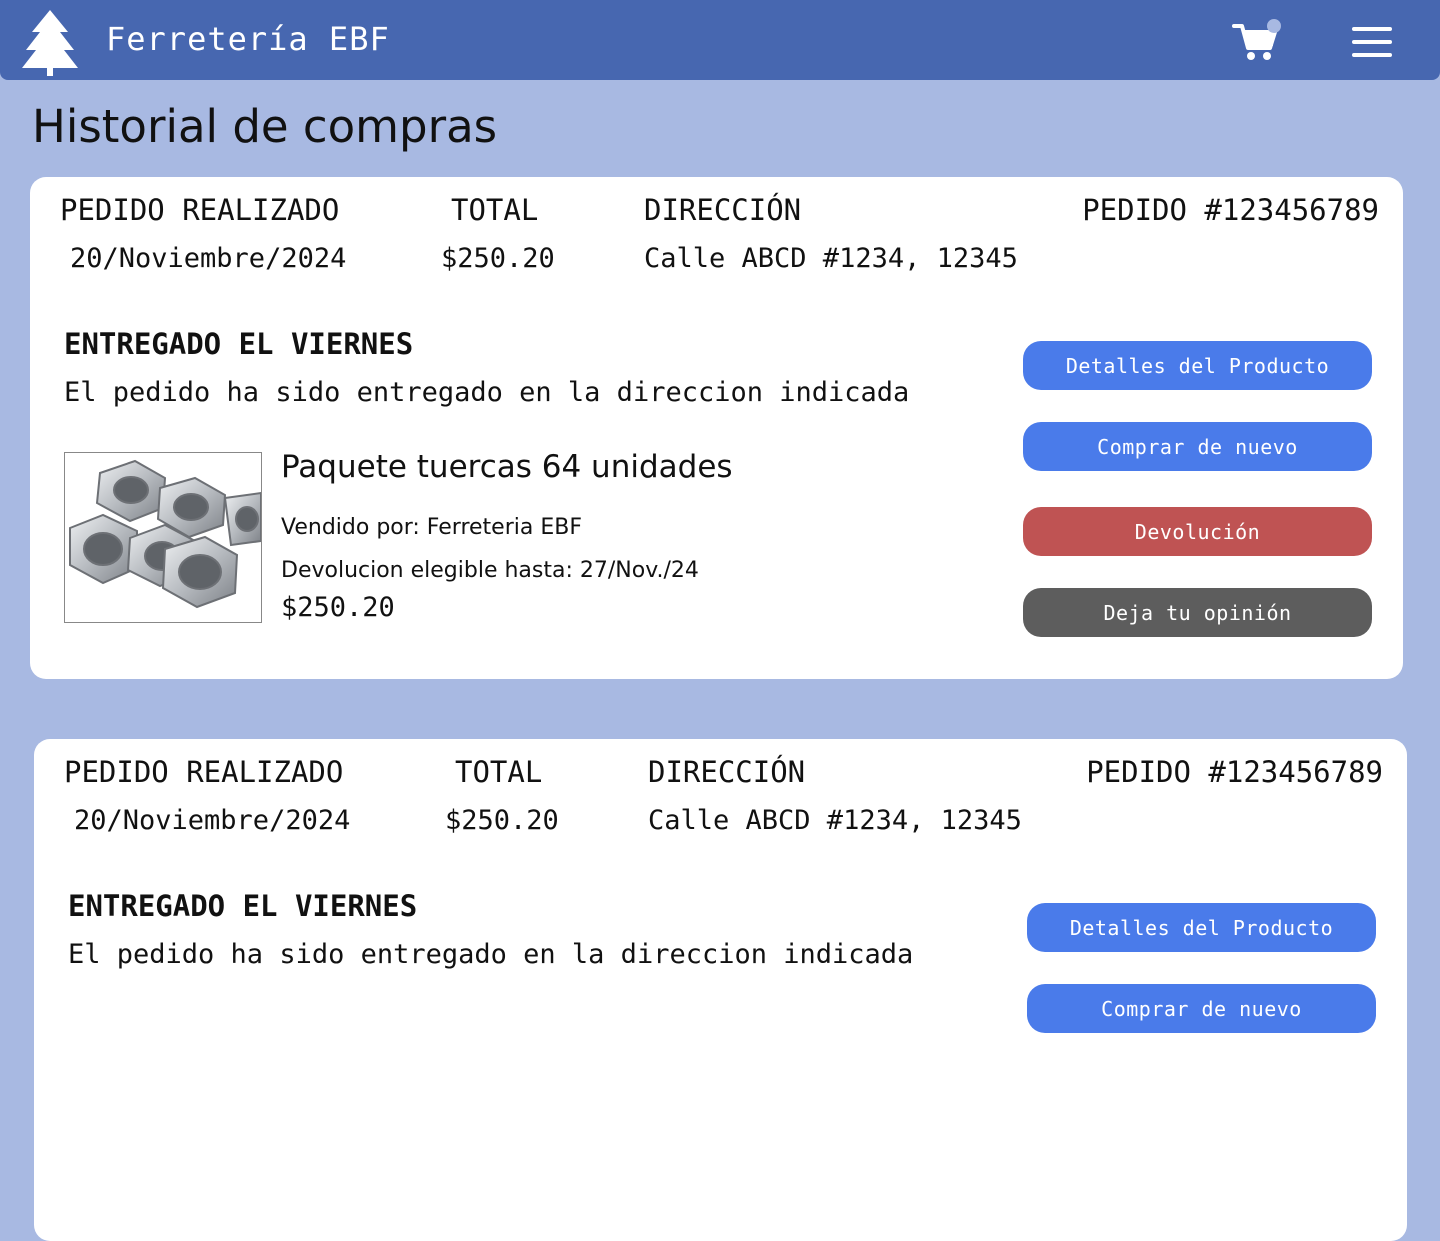 The width and height of the screenshot is (1440, 1241). I want to click on brand-name: Ferretería EBF, so click(248, 39).